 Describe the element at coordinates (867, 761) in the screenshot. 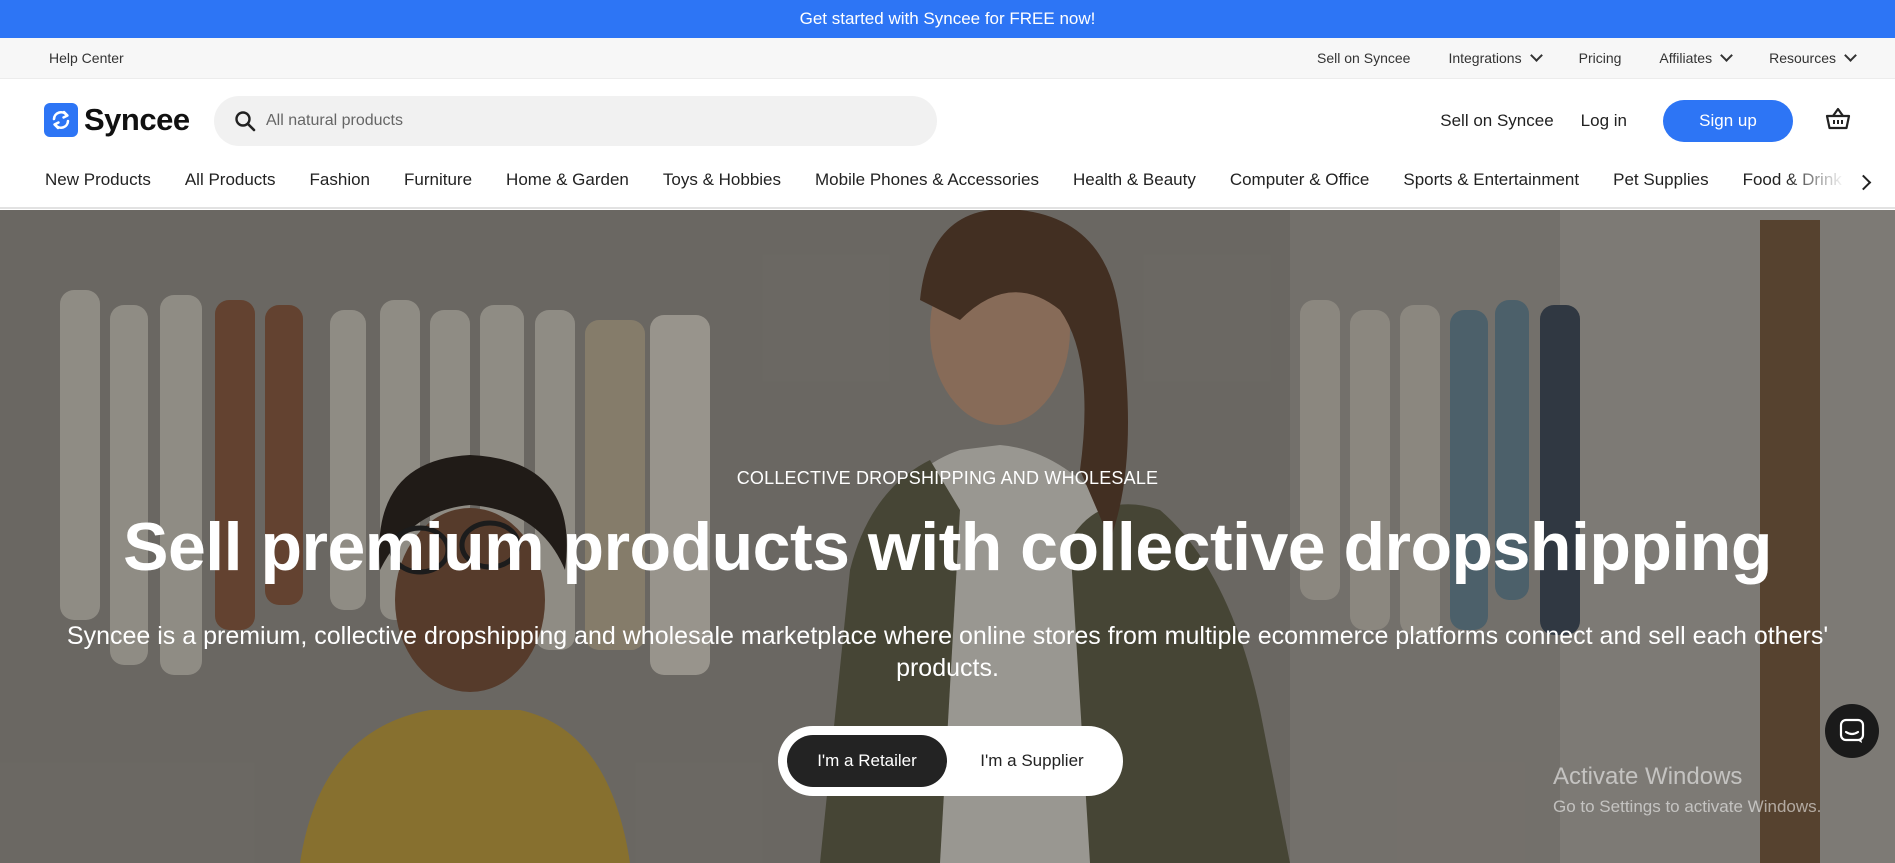

I see `retailer-button: I'm a Retailer` at that location.